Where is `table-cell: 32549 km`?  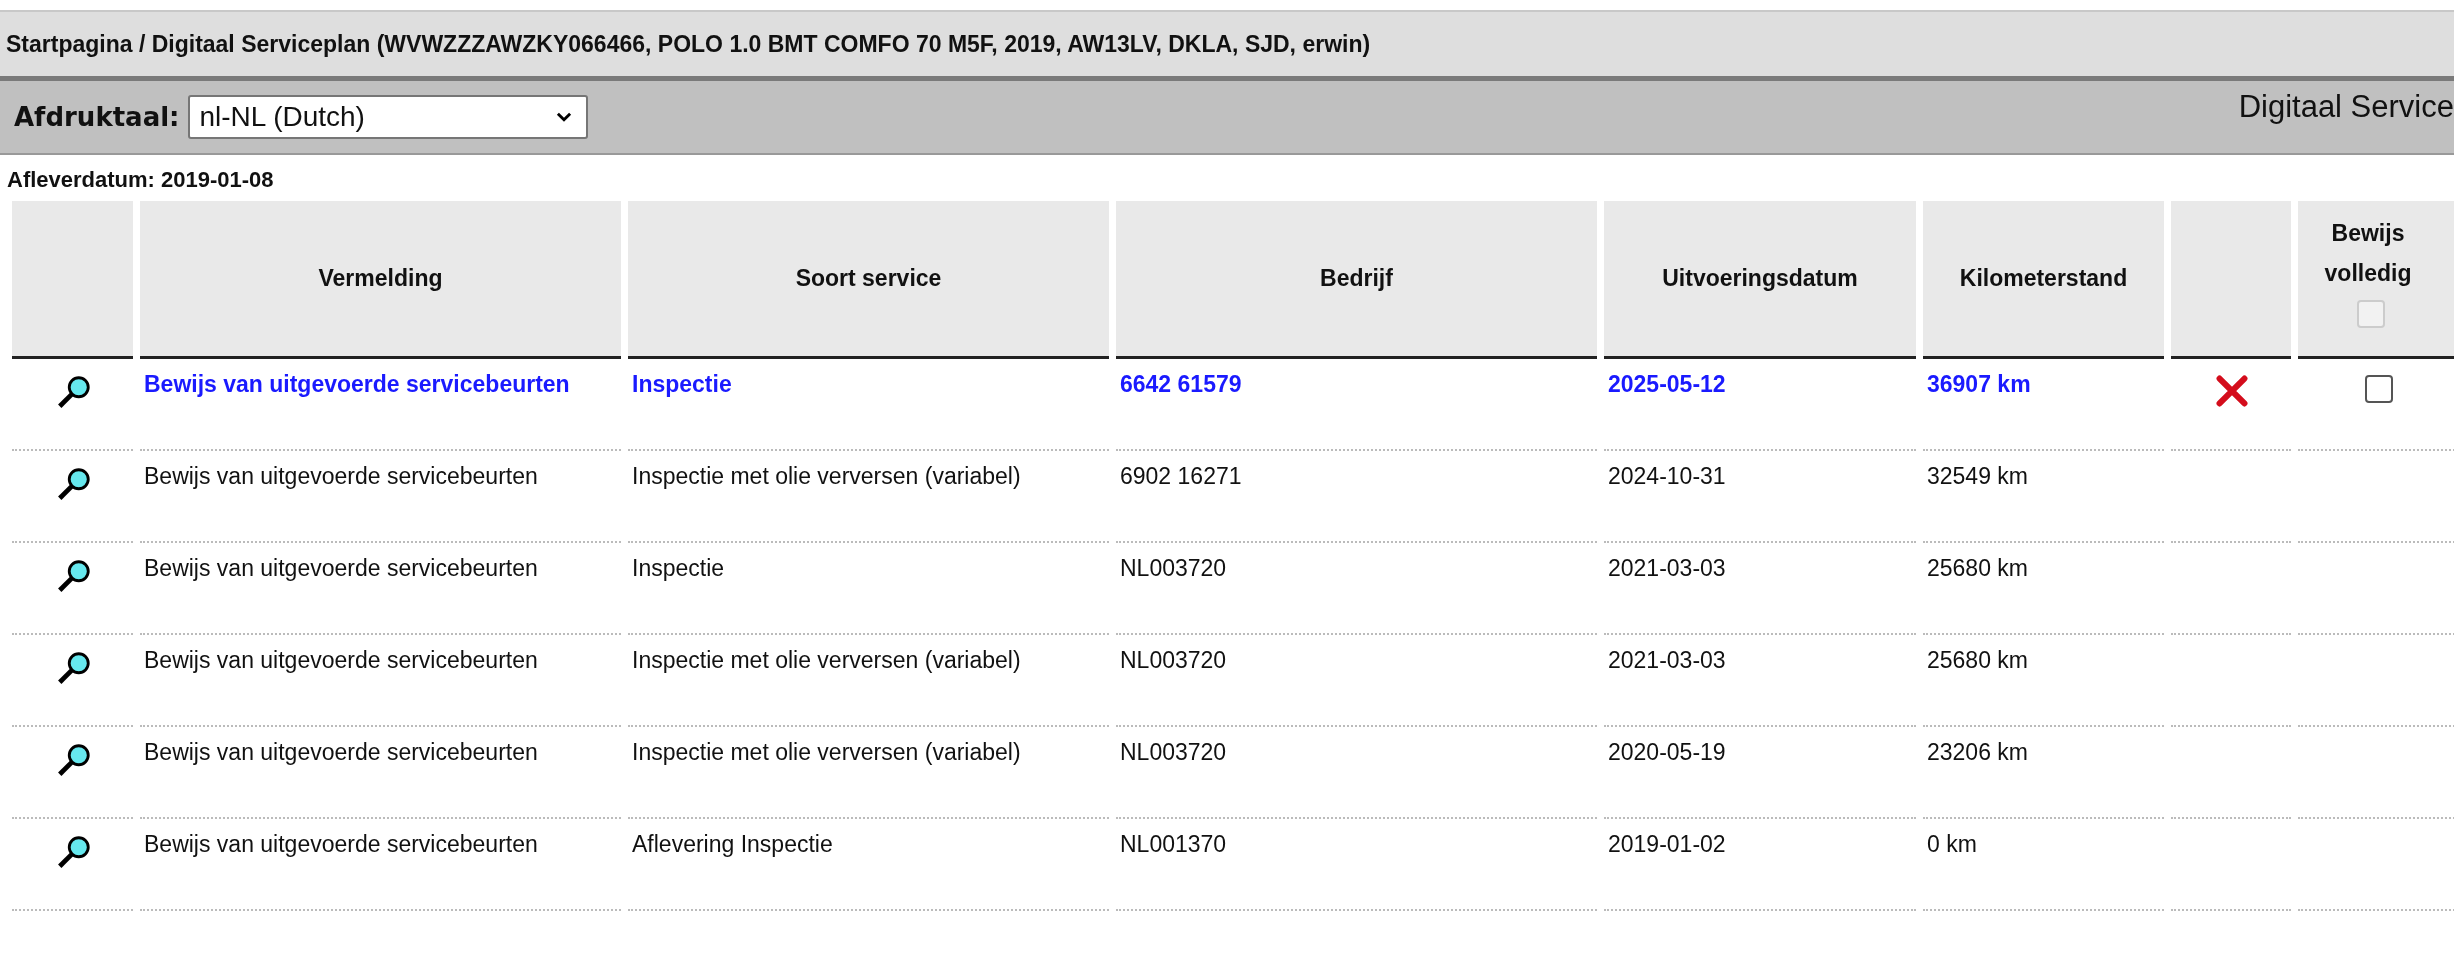
table-cell: 32549 km is located at coordinates (2043, 497).